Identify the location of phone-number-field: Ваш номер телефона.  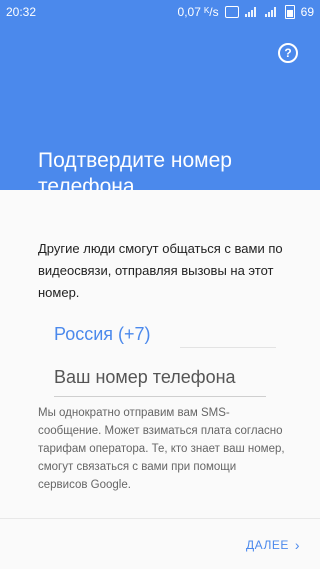
(160, 382).